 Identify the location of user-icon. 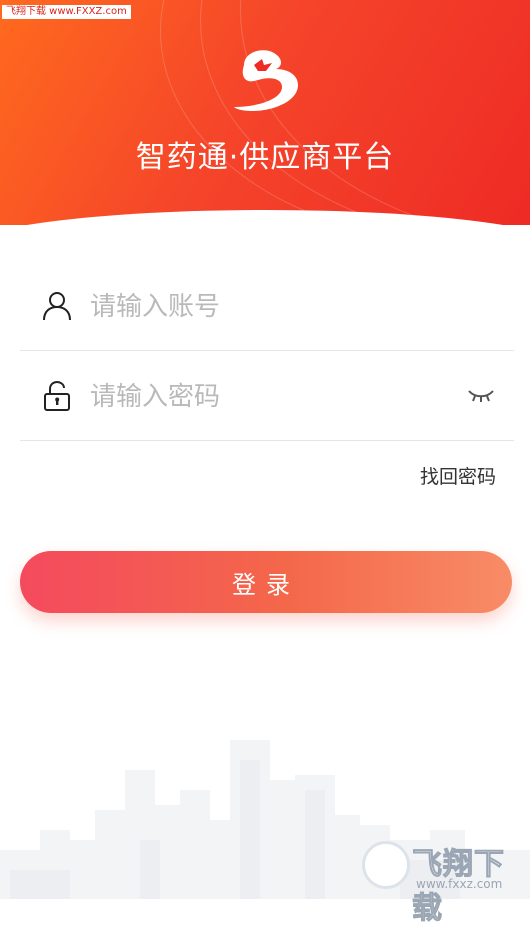
(57, 306).